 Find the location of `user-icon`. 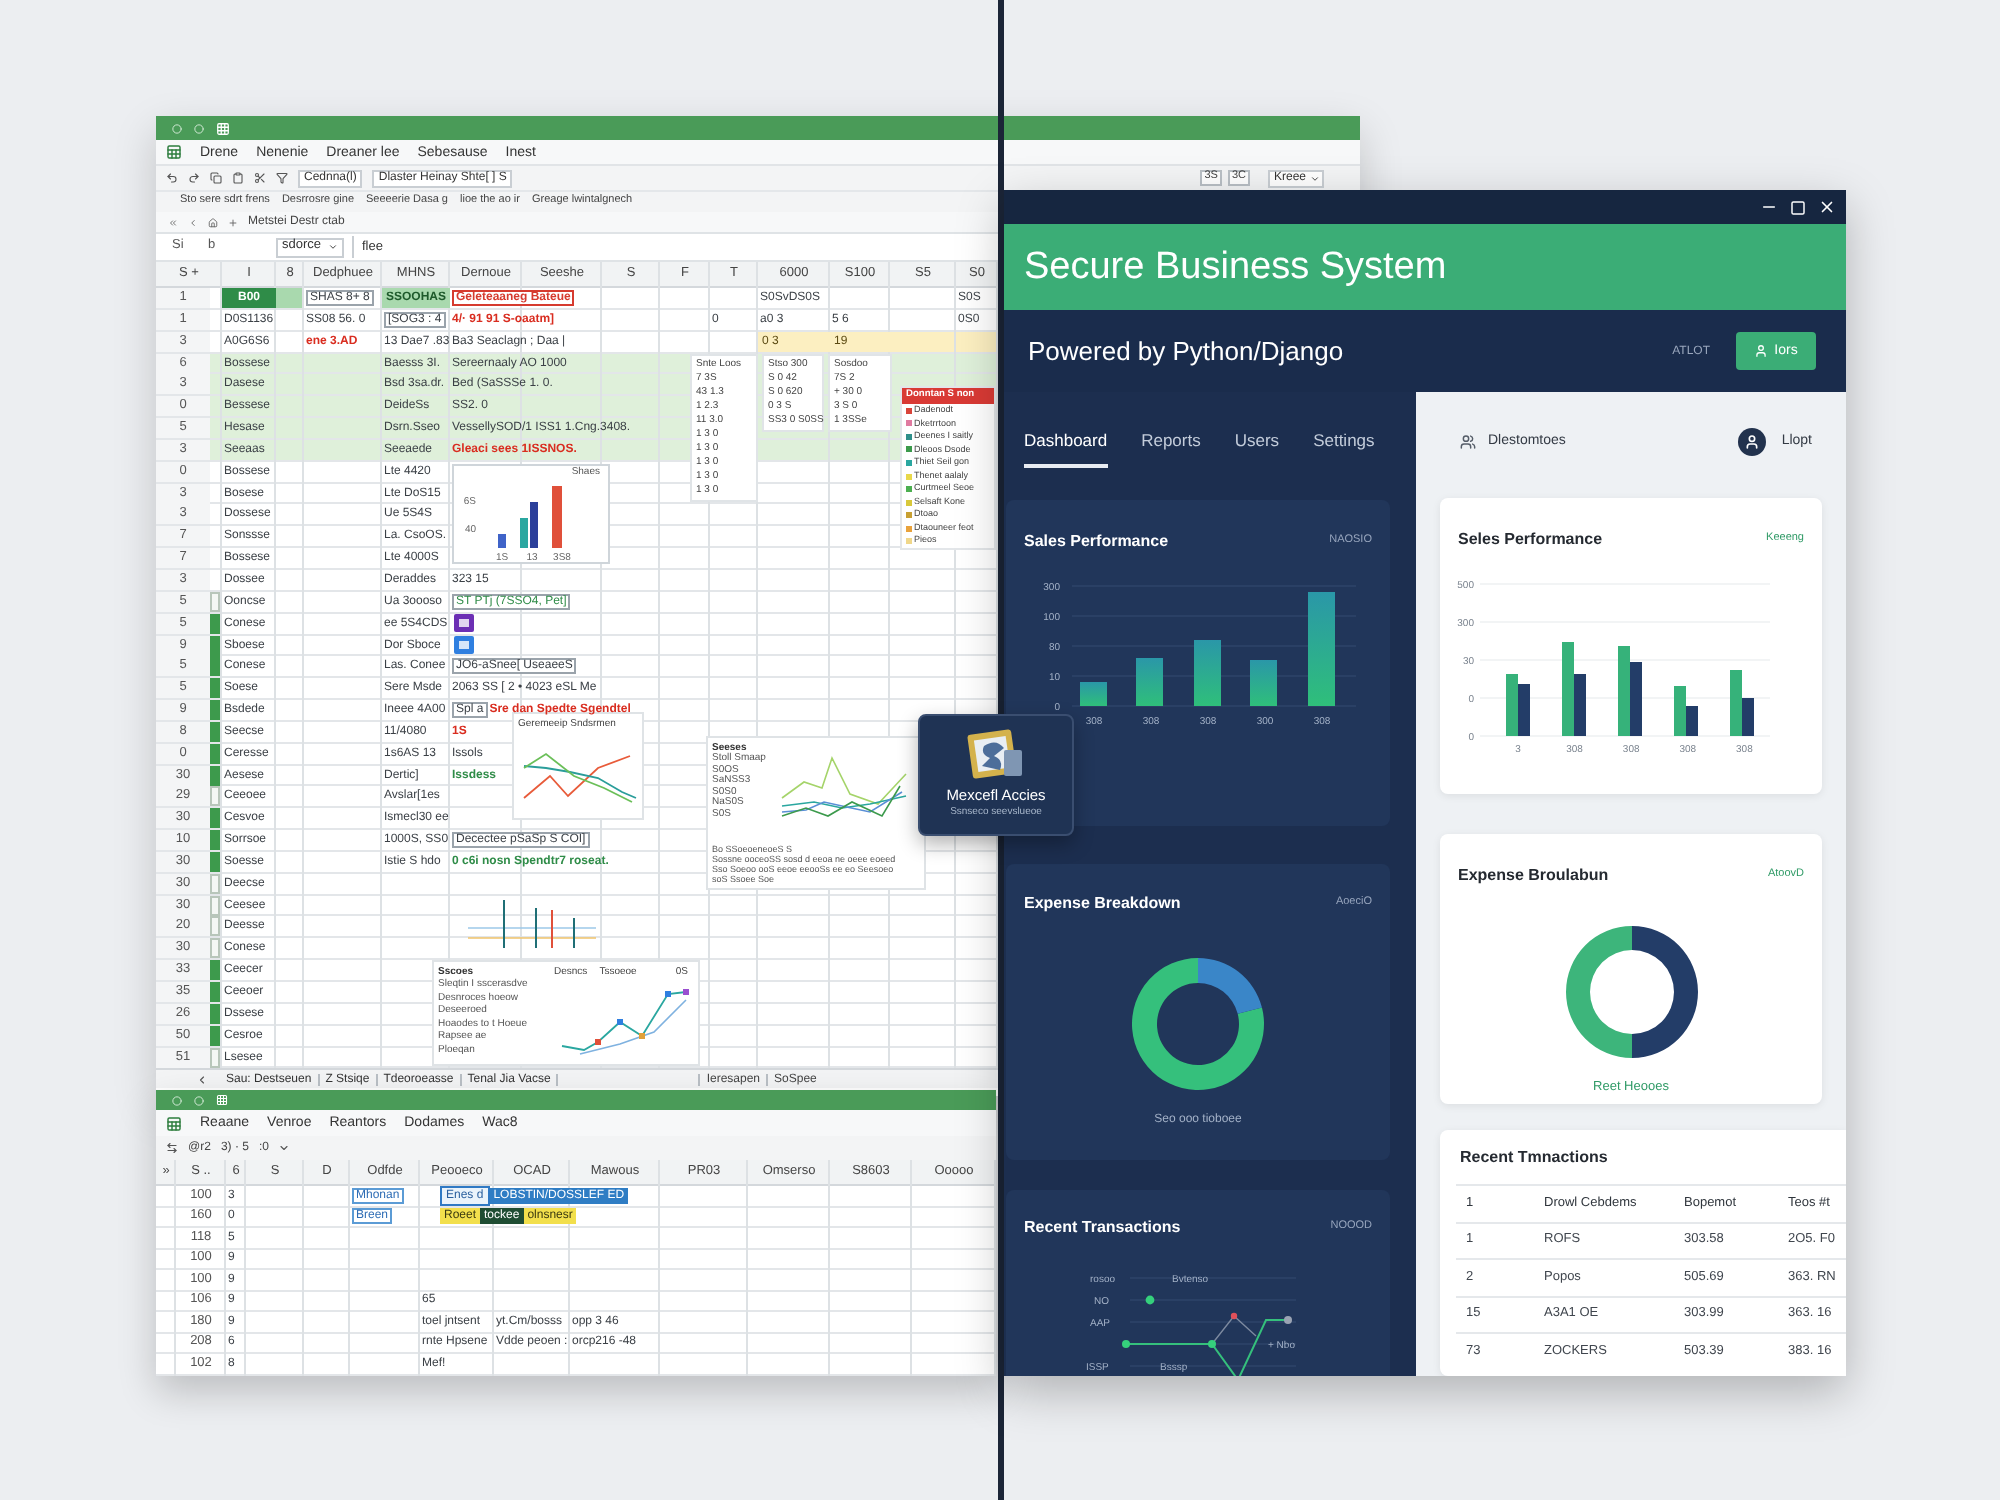

user-icon is located at coordinates (1761, 351).